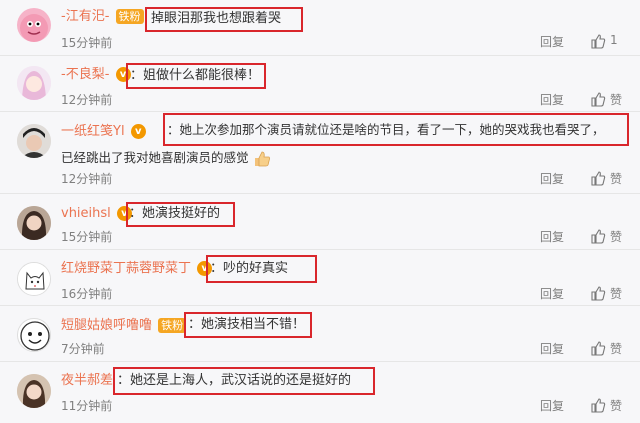  I want to click on patrick-avatar-icon, so click(34, 28).